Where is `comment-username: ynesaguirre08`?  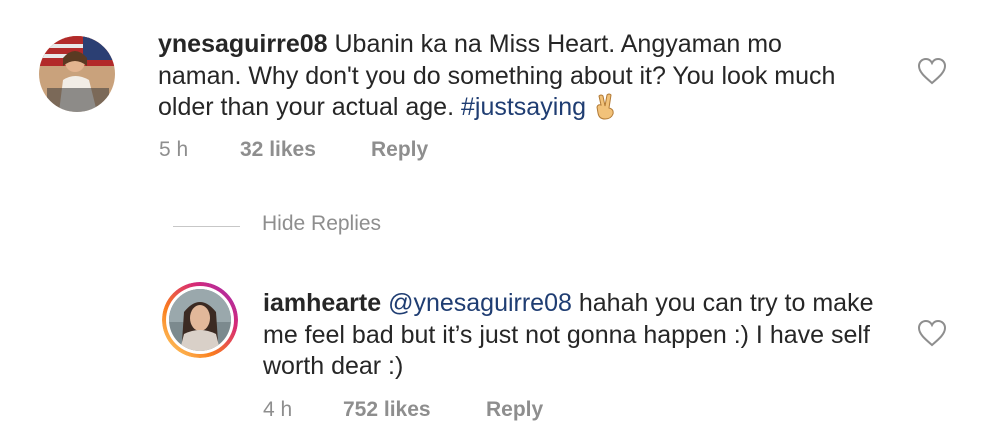
comment-username: ynesaguirre08 is located at coordinates (243, 44).